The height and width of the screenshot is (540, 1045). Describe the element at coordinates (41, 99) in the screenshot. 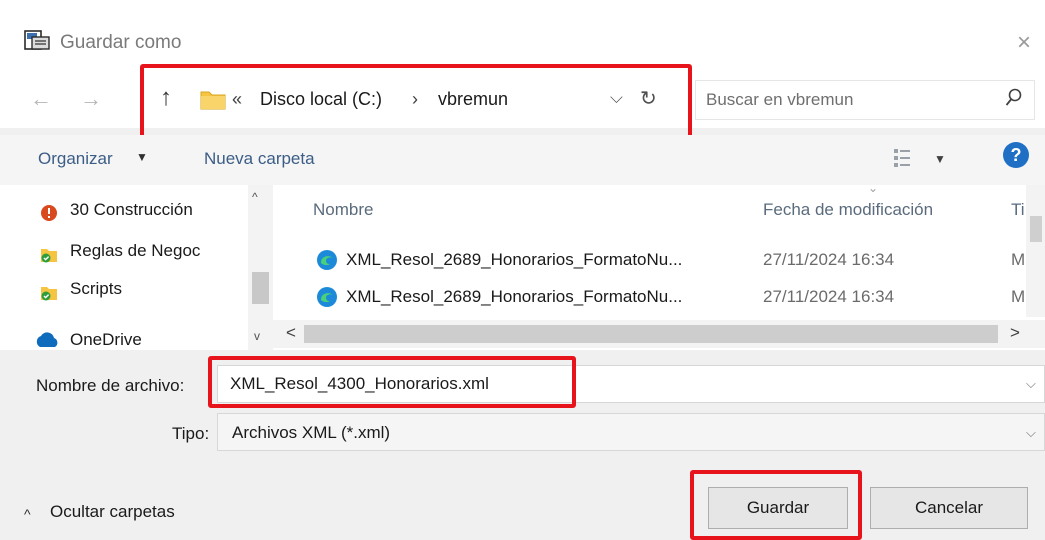

I see `back-arrow-icon: ←` at that location.